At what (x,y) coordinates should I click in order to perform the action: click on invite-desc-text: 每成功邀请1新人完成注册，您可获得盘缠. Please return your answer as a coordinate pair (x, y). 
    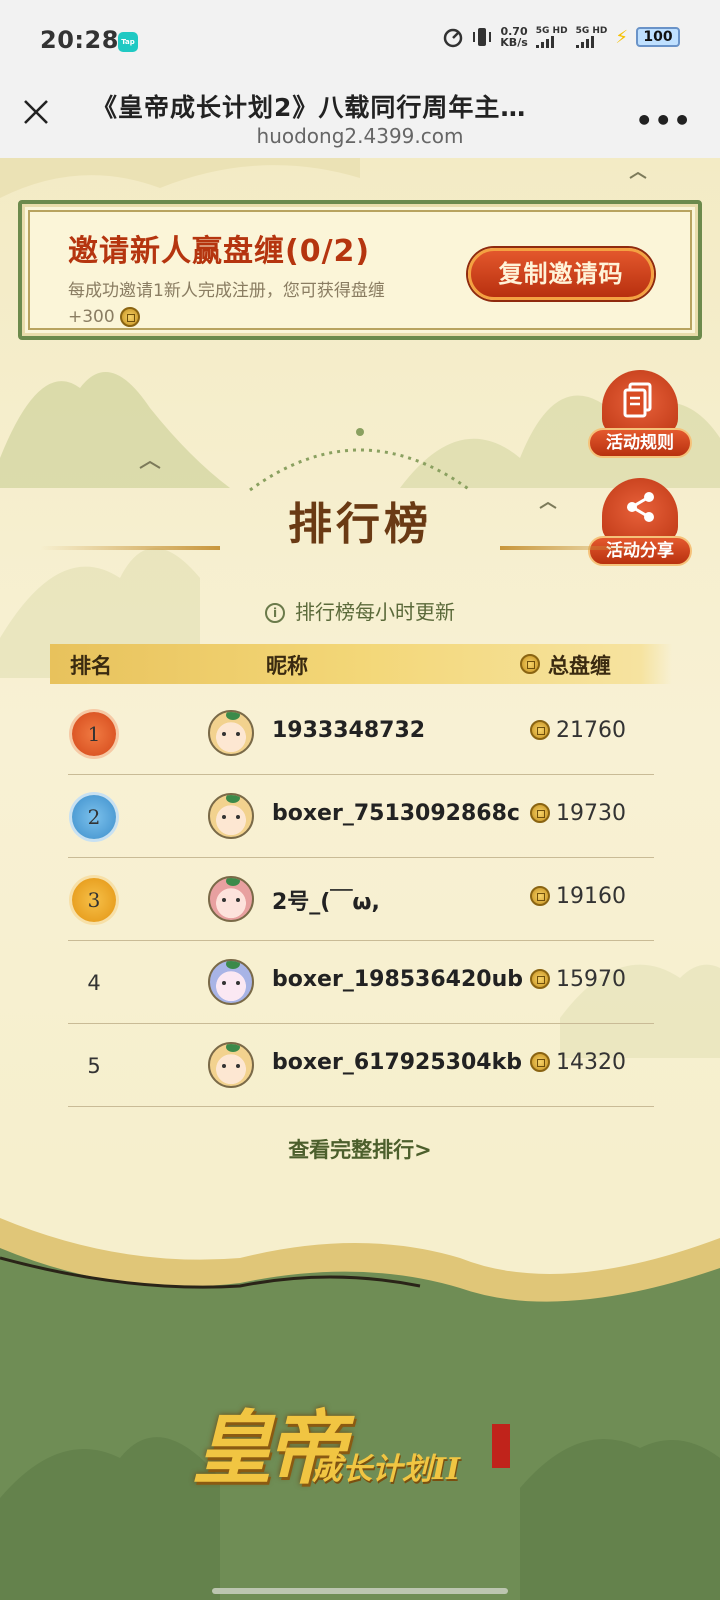
    Looking at the image, I should click on (226, 291).